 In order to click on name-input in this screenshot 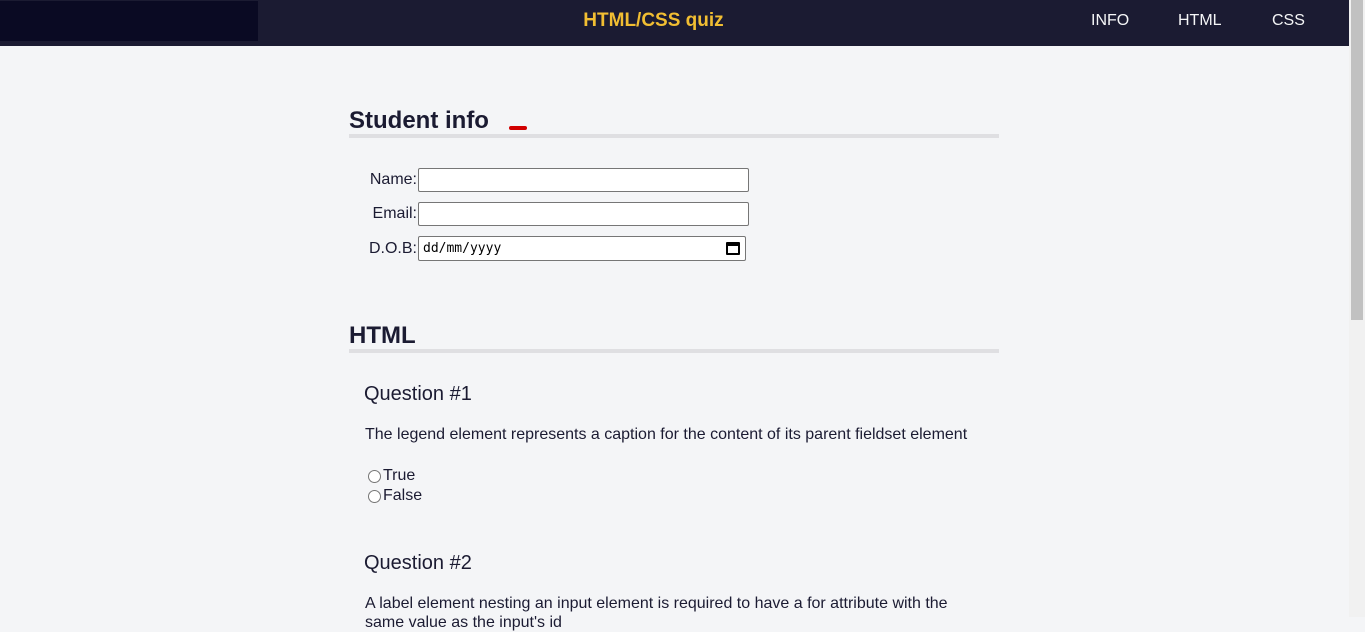, I will do `click(583, 180)`.